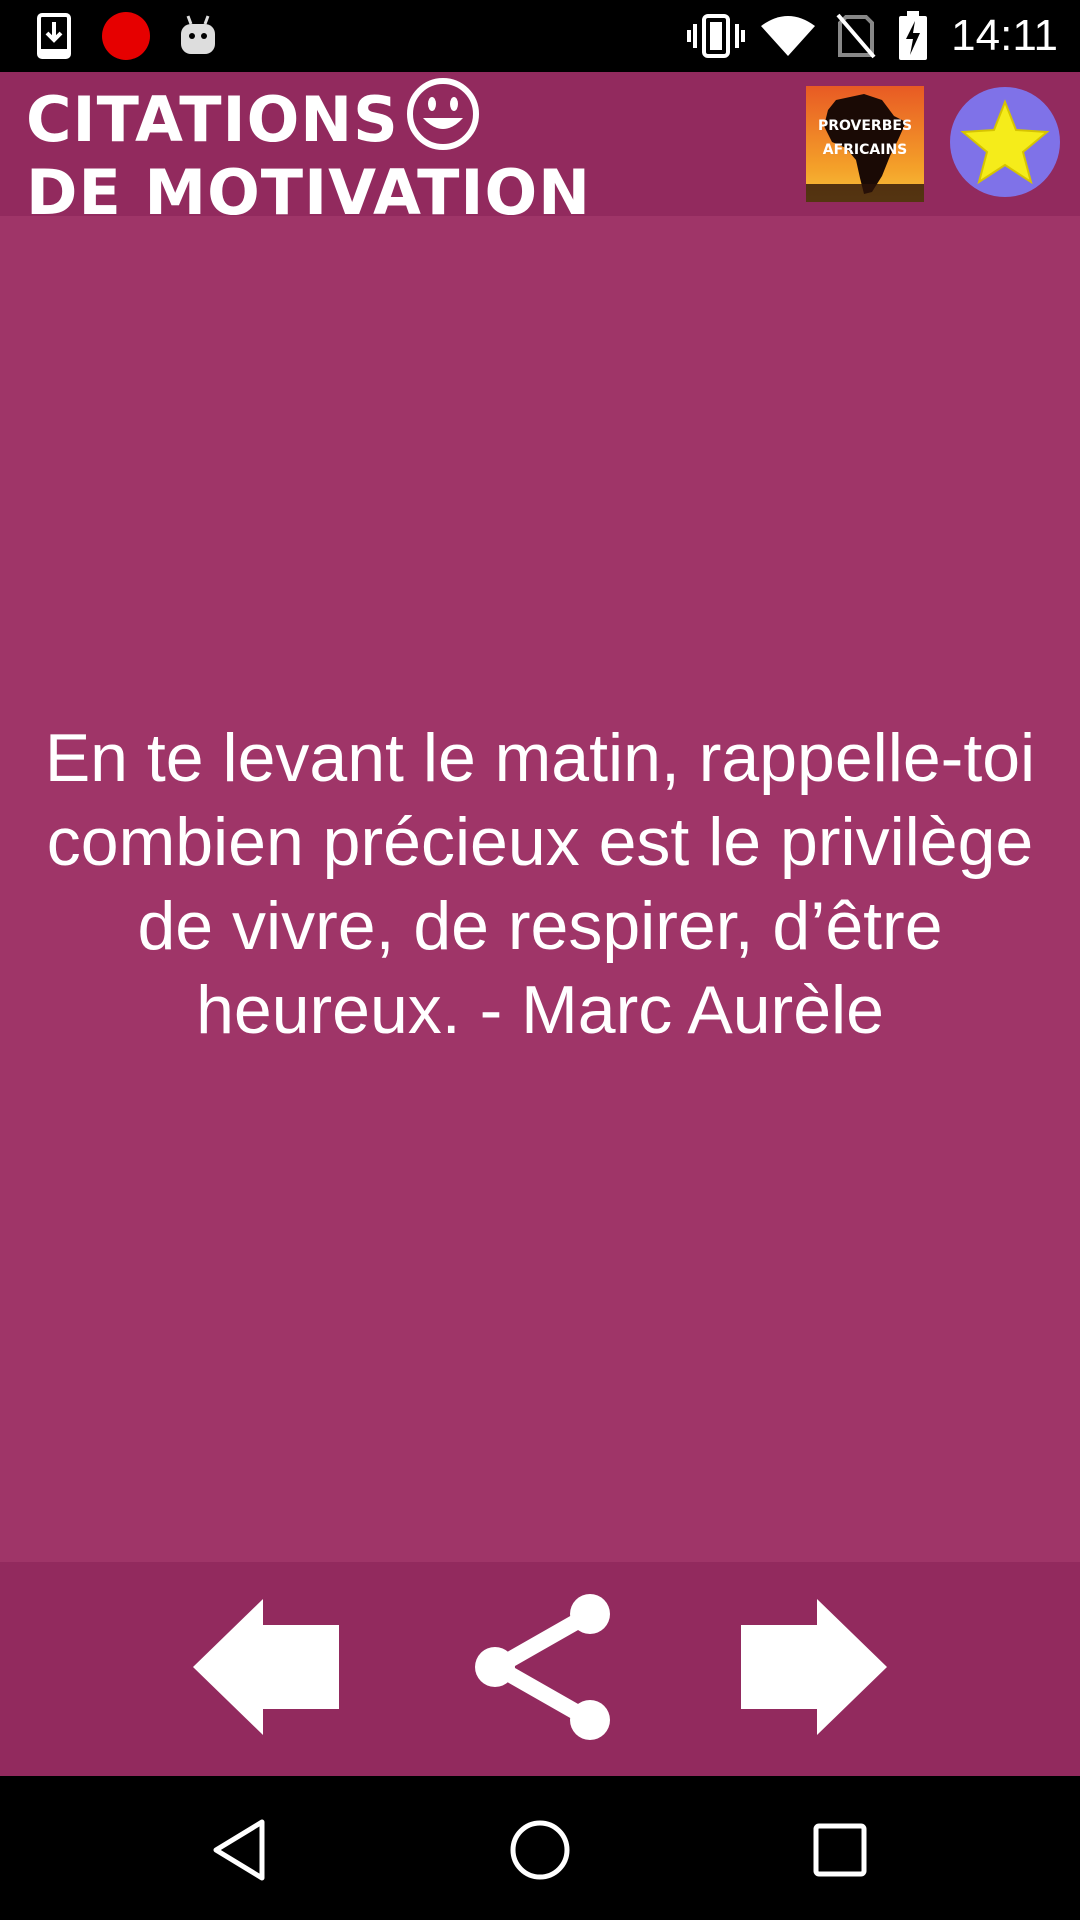  I want to click on back-button, so click(240, 1850).